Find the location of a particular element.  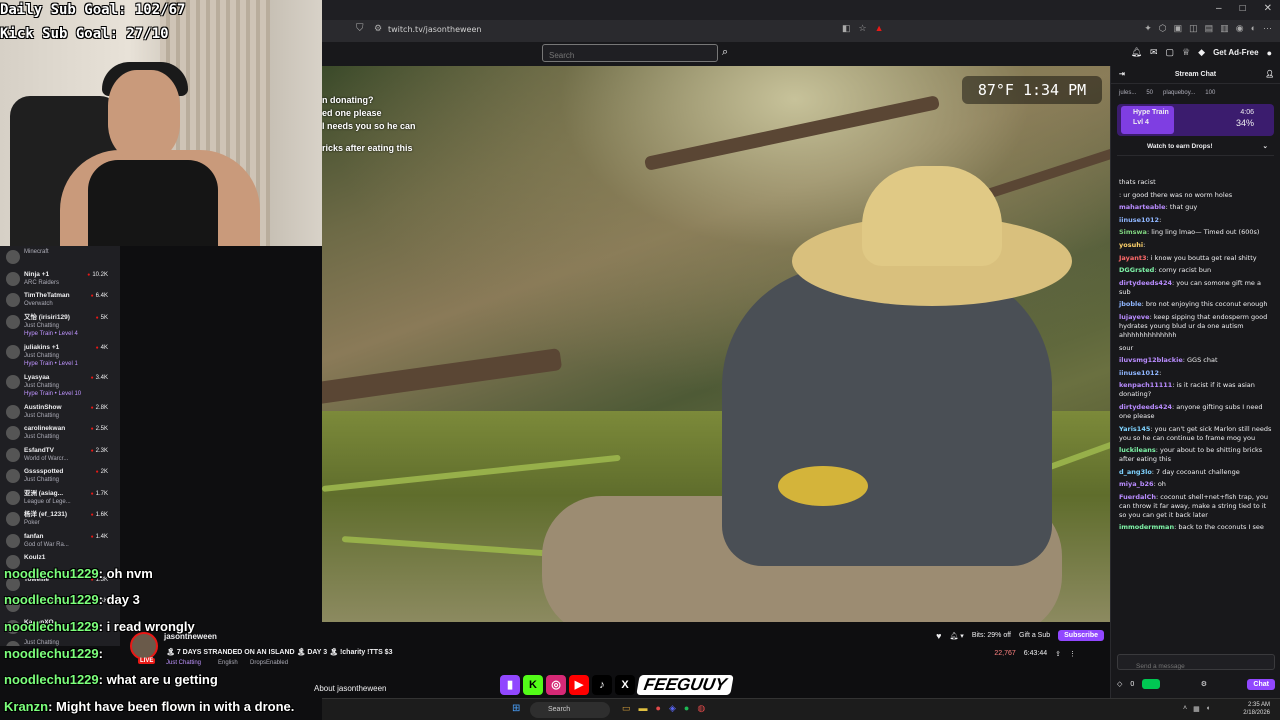

avatar: ● is located at coordinates (1269, 53).